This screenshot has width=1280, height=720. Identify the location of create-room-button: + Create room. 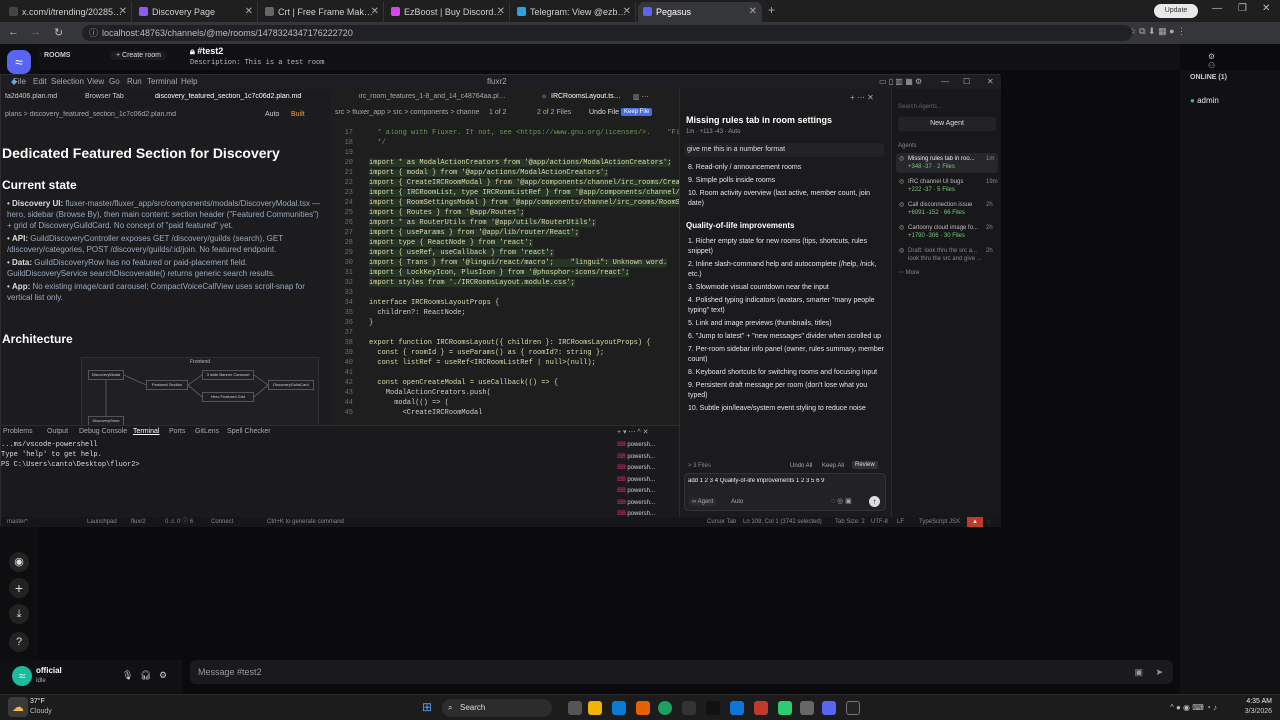
(138, 55).